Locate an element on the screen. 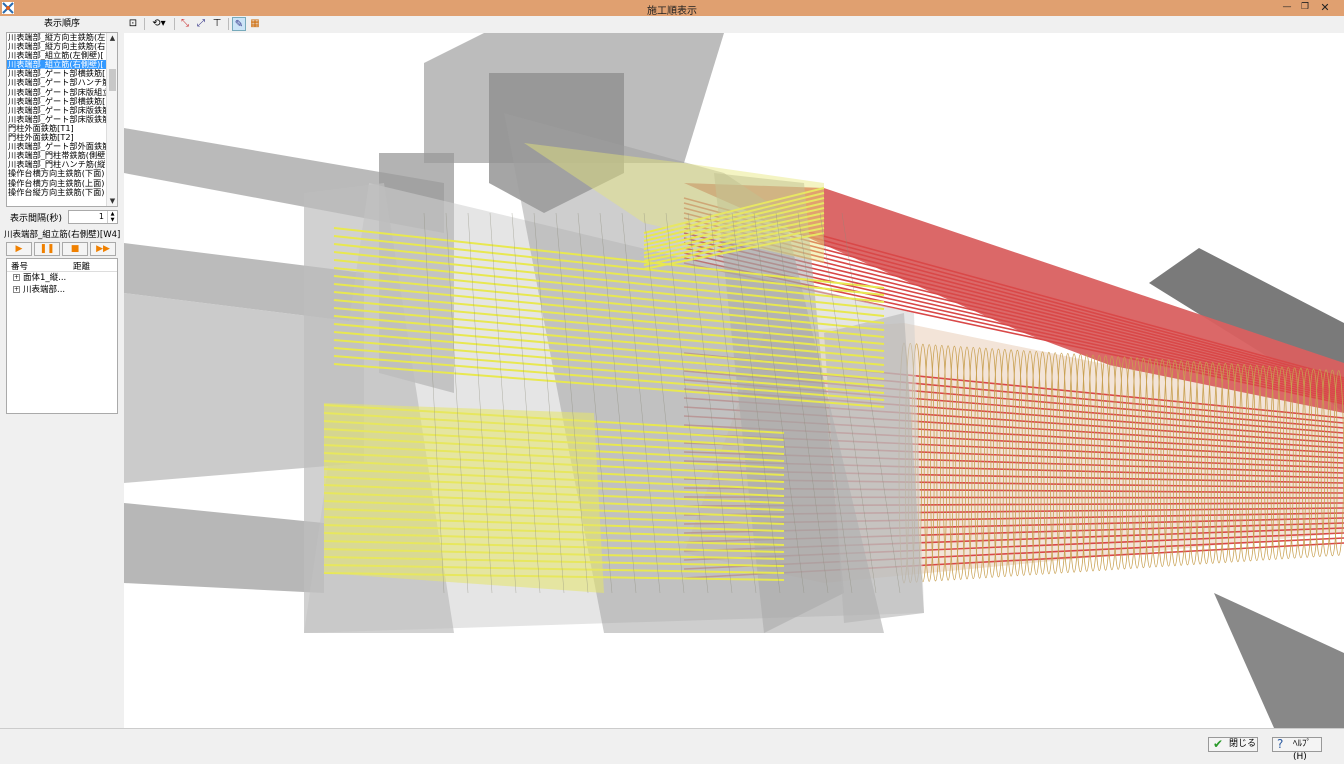 The image size is (1344, 764). stop-button: ■ is located at coordinates (75, 249).